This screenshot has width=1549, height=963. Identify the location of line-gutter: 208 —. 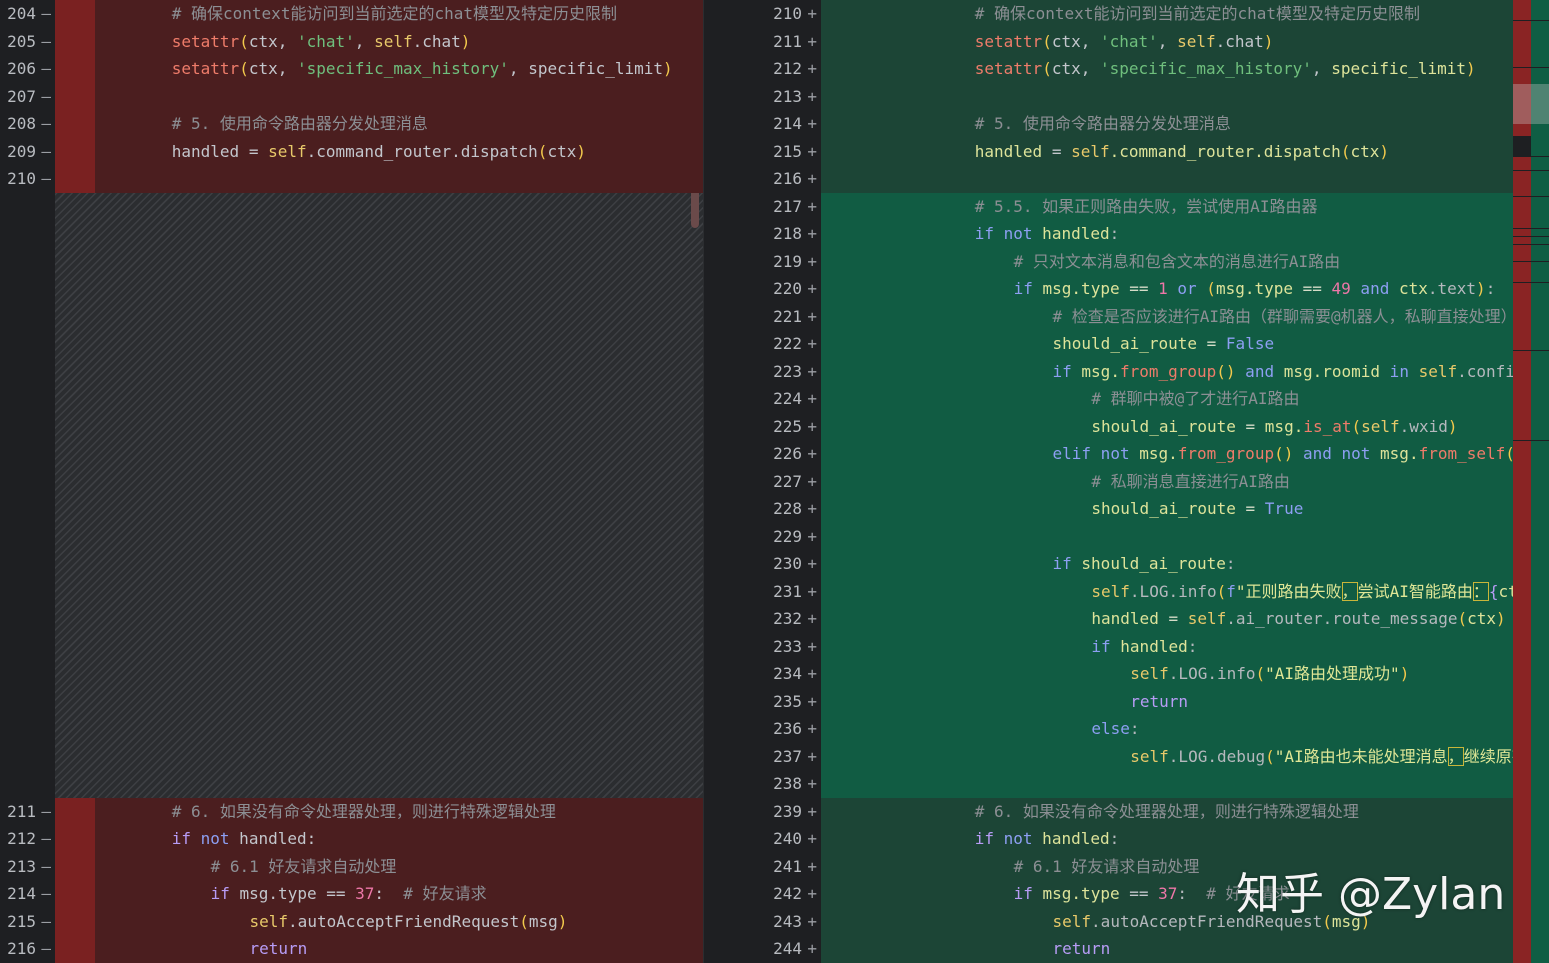
(27, 124).